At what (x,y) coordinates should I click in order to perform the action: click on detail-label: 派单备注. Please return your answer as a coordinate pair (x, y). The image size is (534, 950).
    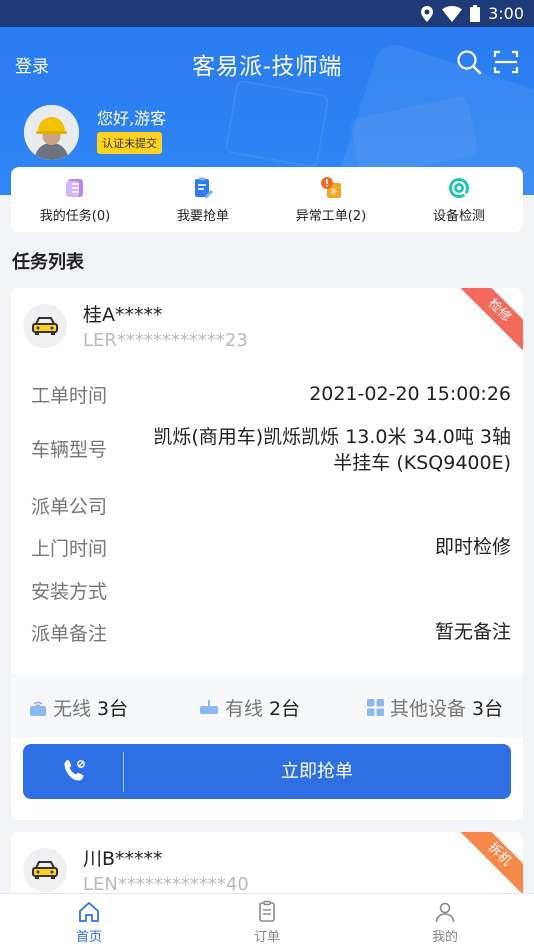
    Looking at the image, I should click on (69, 634).